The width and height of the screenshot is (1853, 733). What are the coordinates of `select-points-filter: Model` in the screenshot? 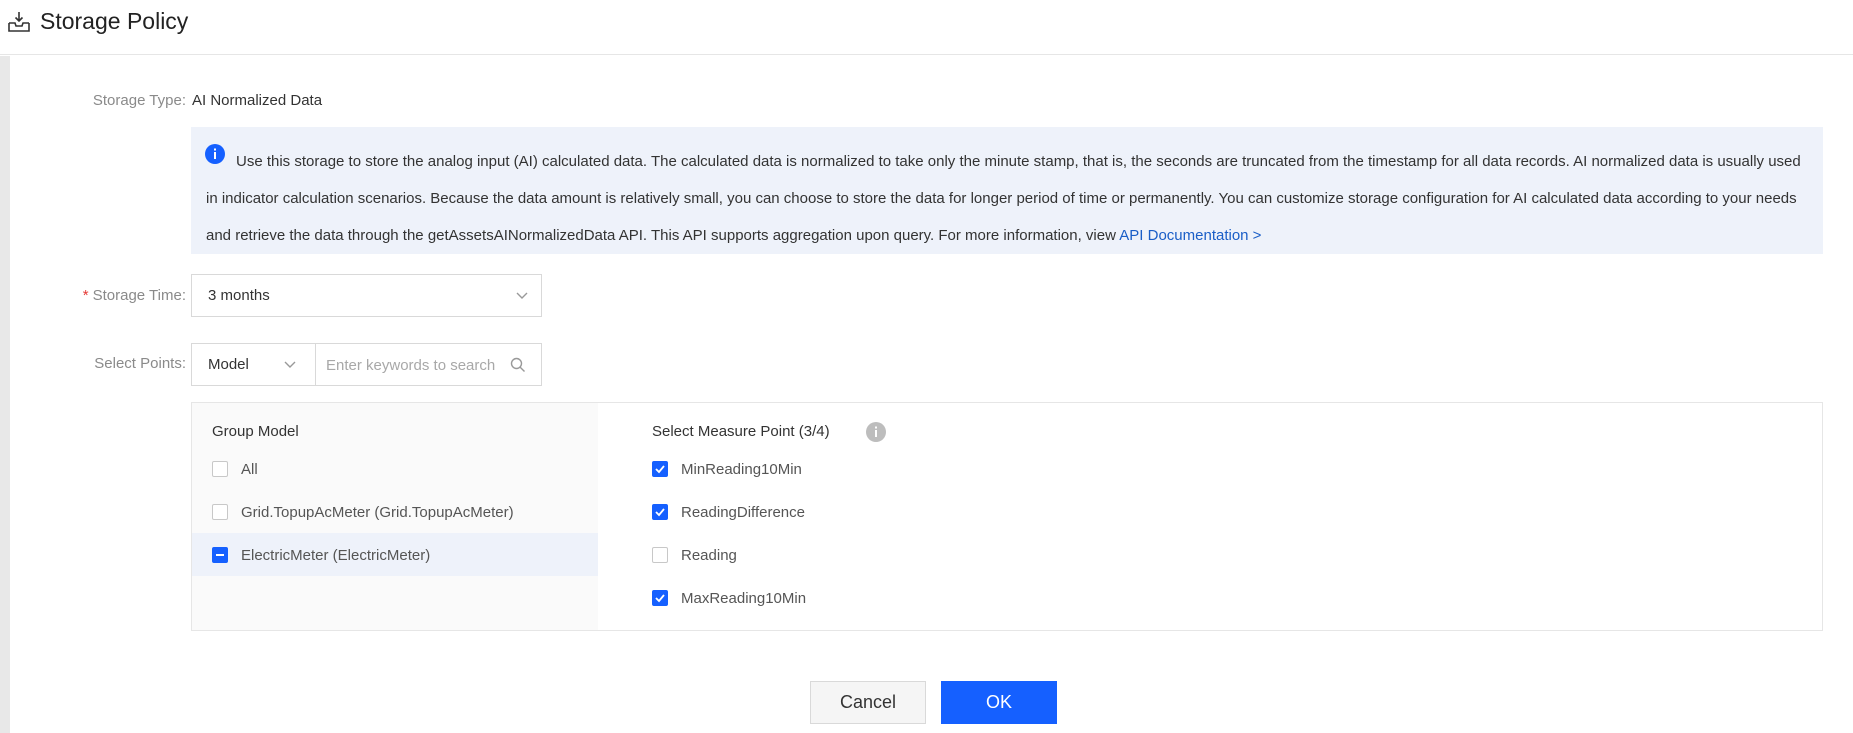 It's located at (366, 364).